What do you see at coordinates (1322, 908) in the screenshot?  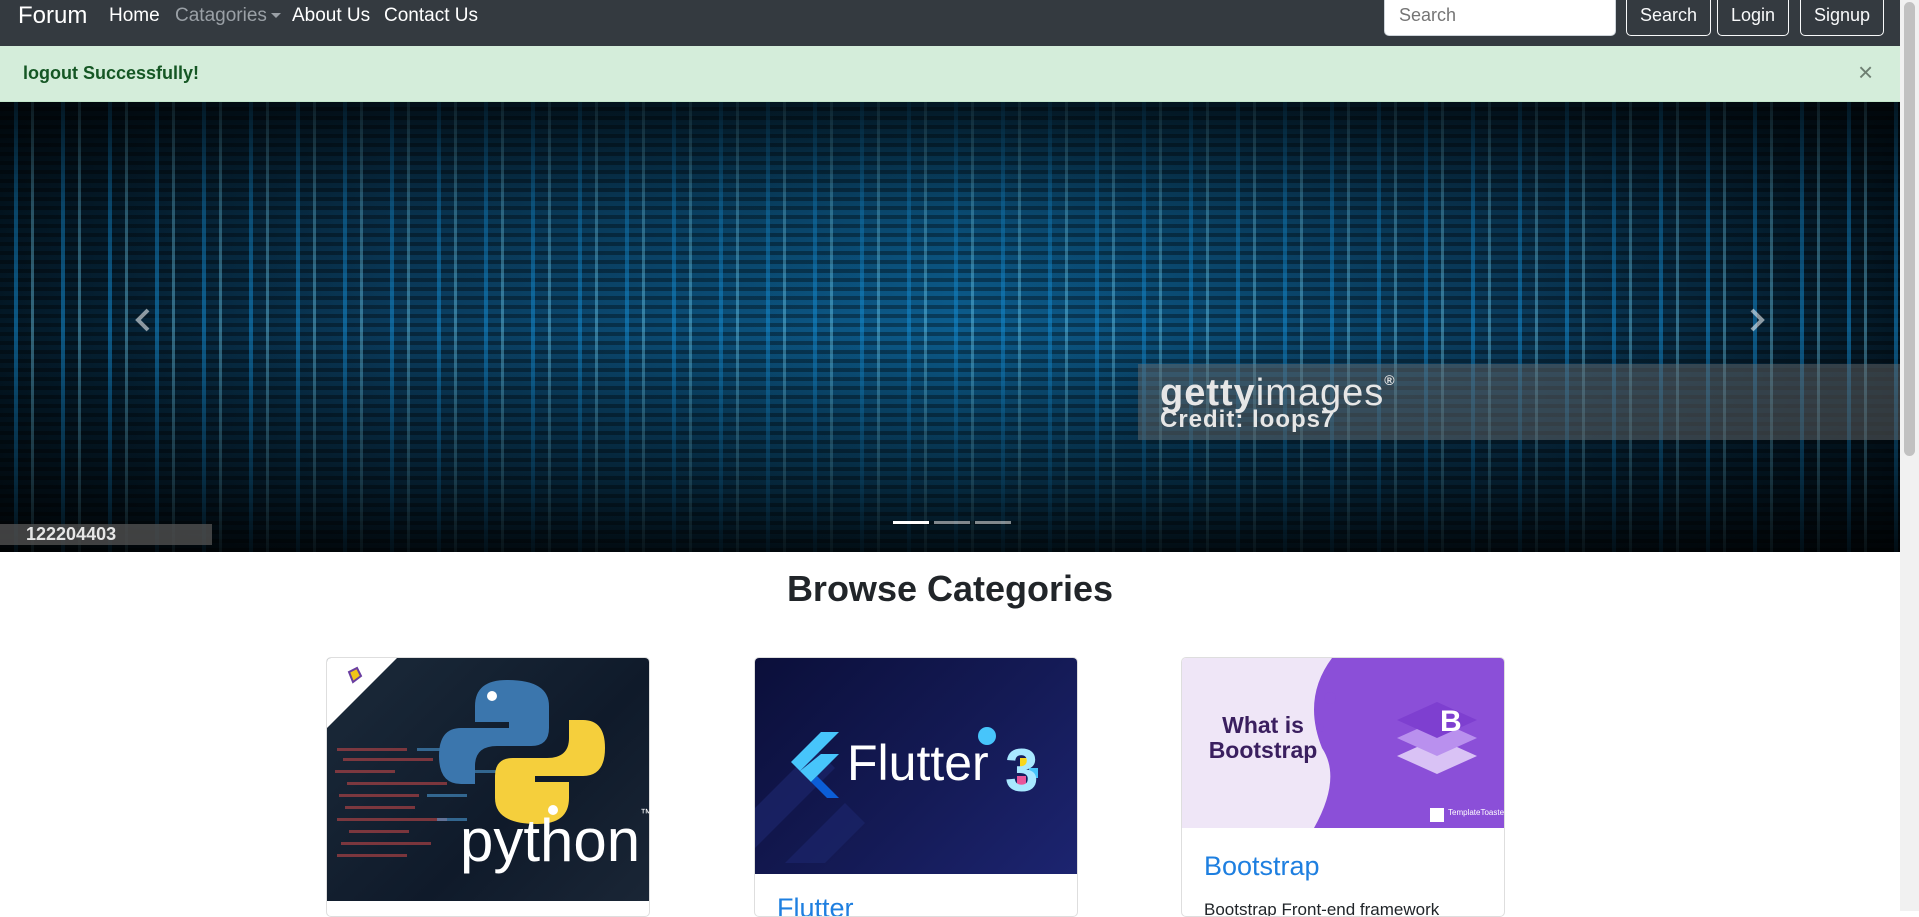 I see `card-text-bootstrap: Bootstrap Front-end framework` at bounding box center [1322, 908].